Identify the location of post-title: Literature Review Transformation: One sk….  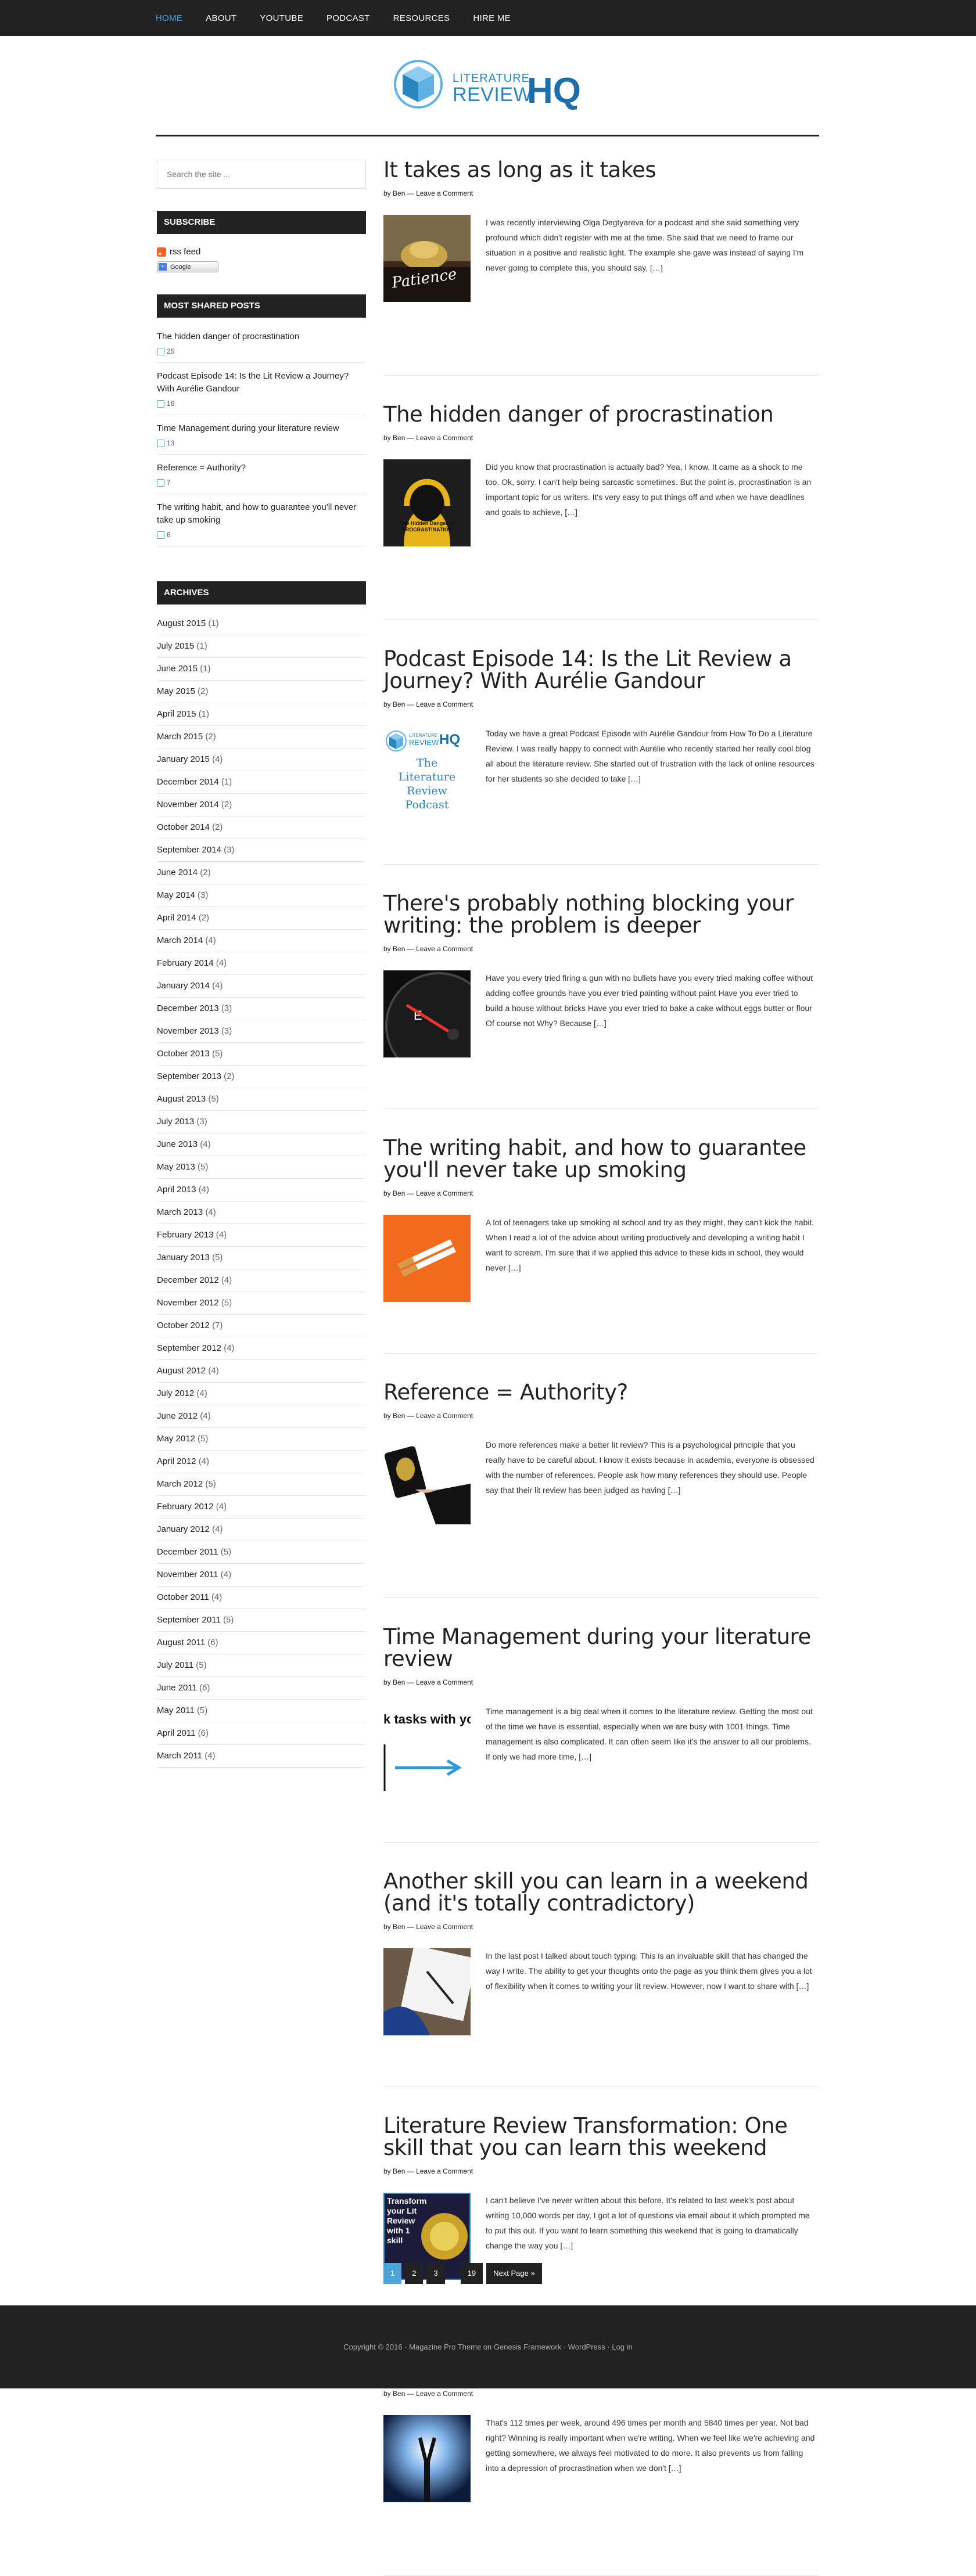
(601, 2136).